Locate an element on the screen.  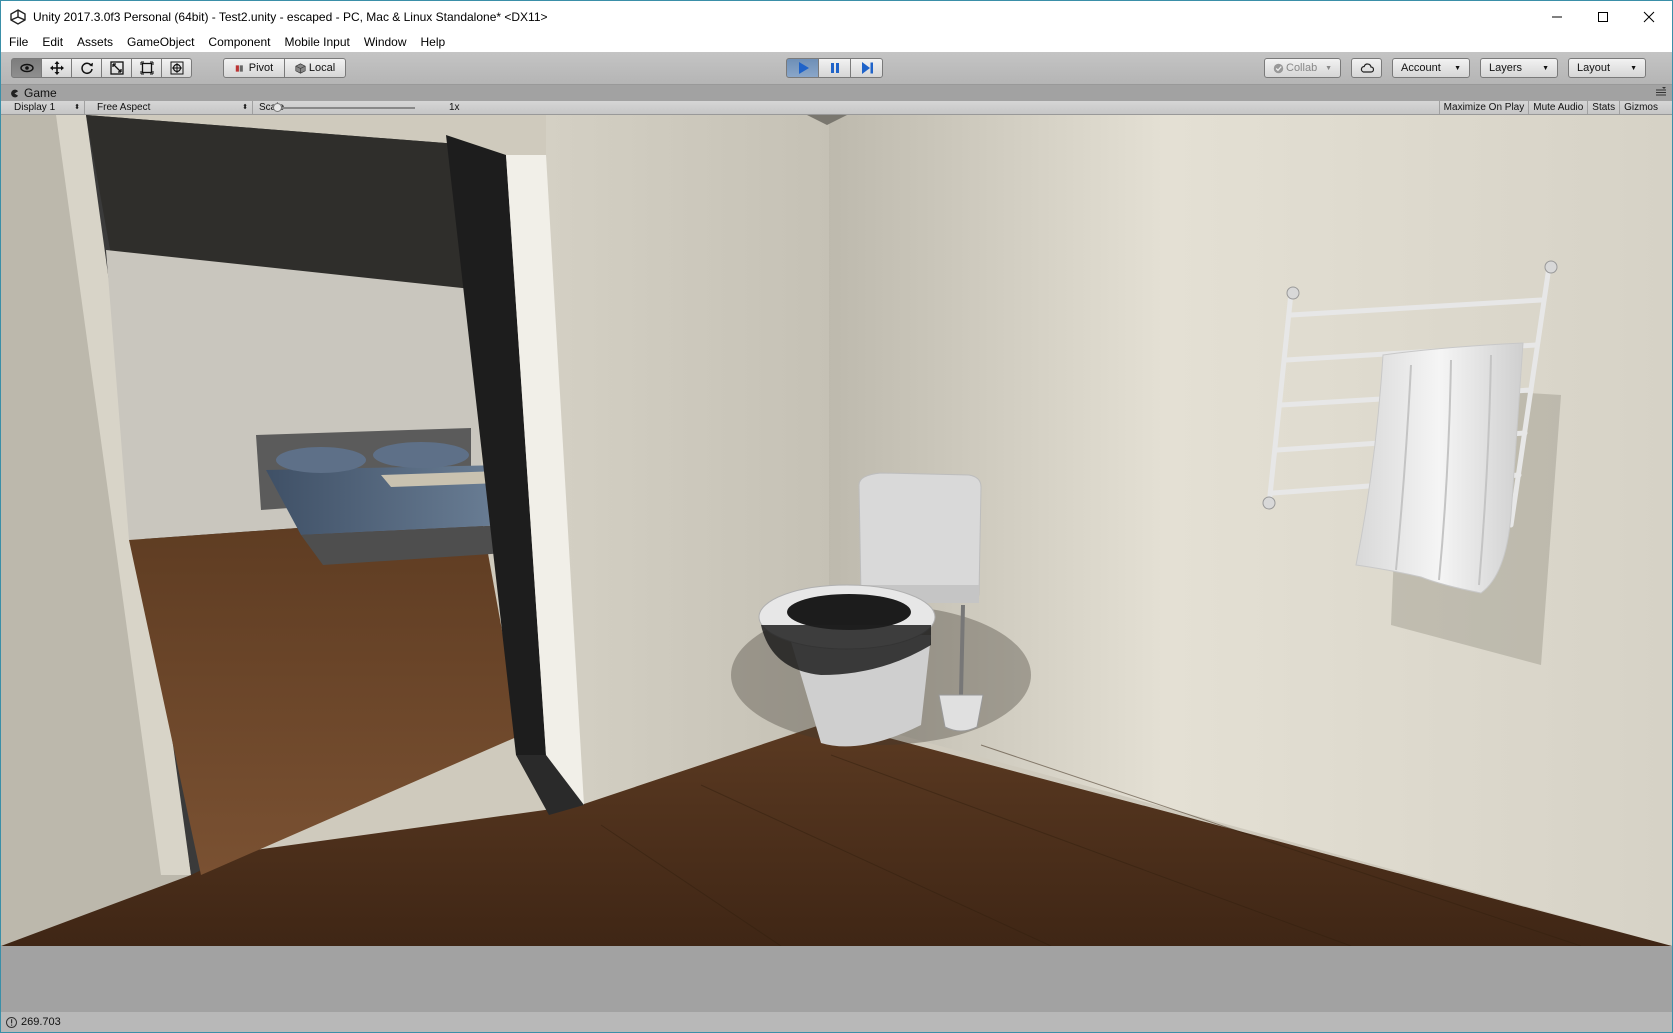
pivot-button: Pivot is located at coordinates (254, 68).